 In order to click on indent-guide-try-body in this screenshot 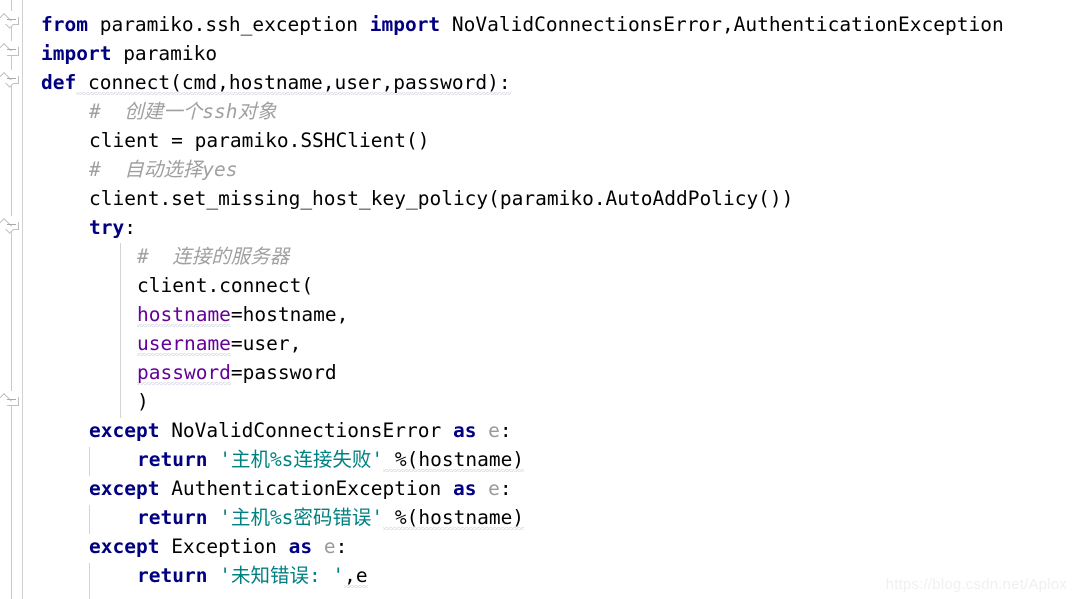, I will do `click(120, 330)`.